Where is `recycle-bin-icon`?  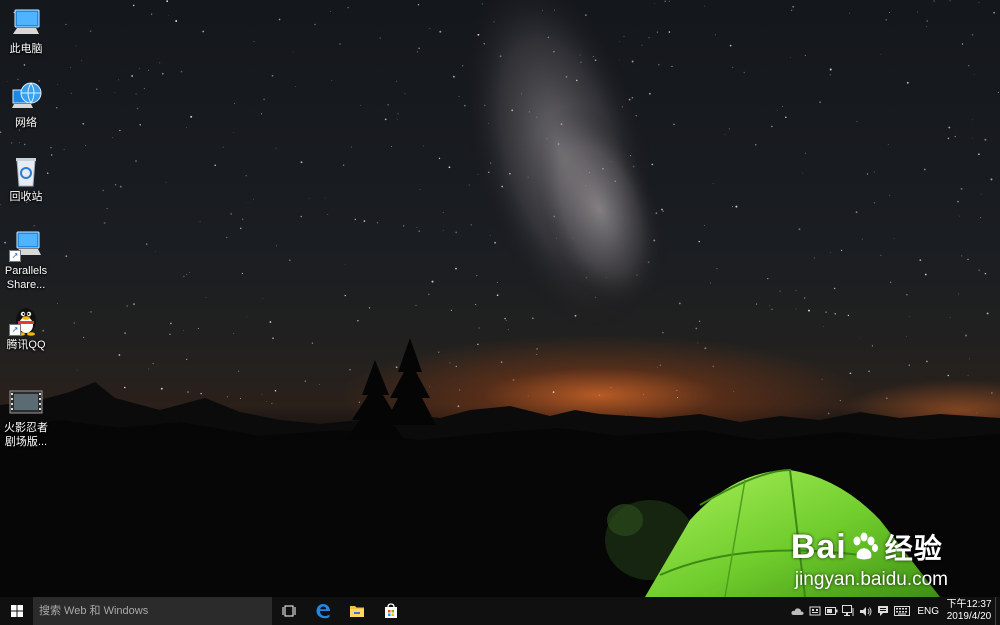 recycle-bin-icon is located at coordinates (26, 171).